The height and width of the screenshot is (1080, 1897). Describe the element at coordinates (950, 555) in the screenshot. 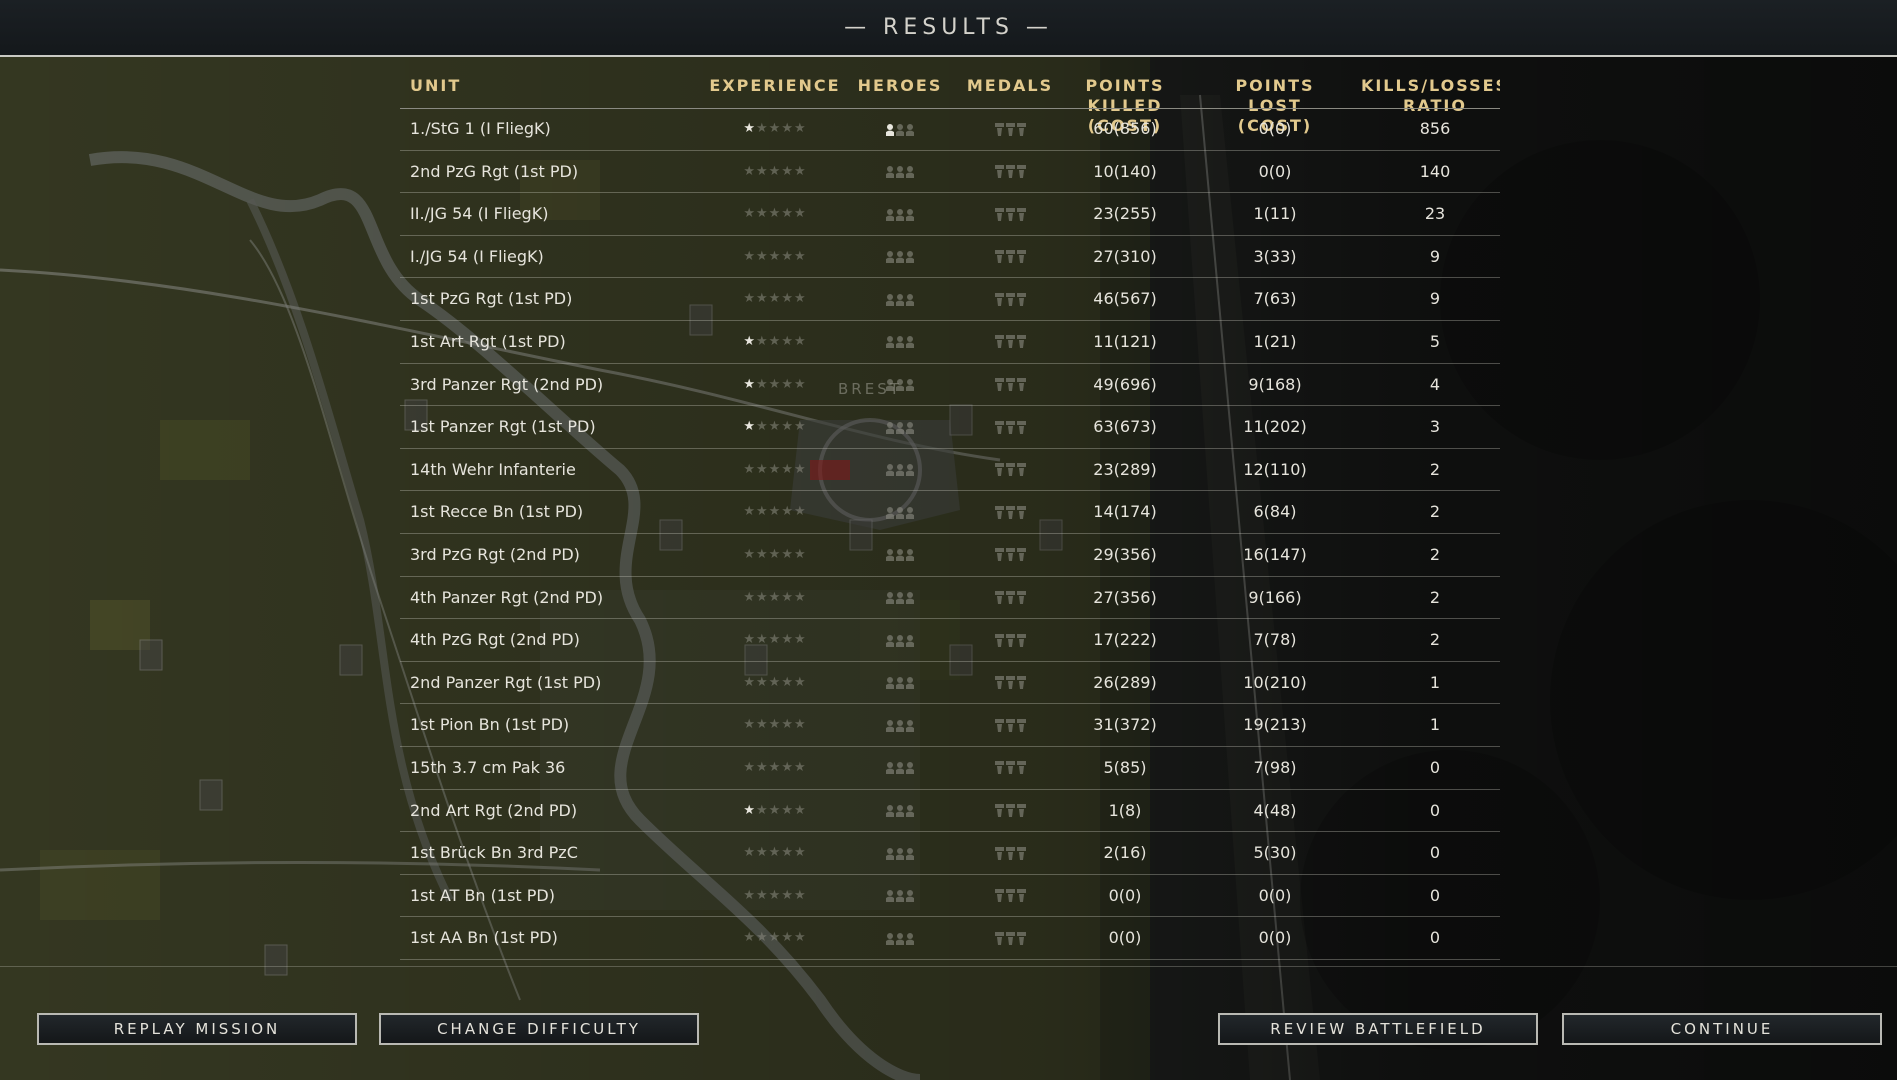

I see `table-row: 3rd PzG Rgt (2nd PD) ★★★★★ 29(356) 16(147) 2` at that location.